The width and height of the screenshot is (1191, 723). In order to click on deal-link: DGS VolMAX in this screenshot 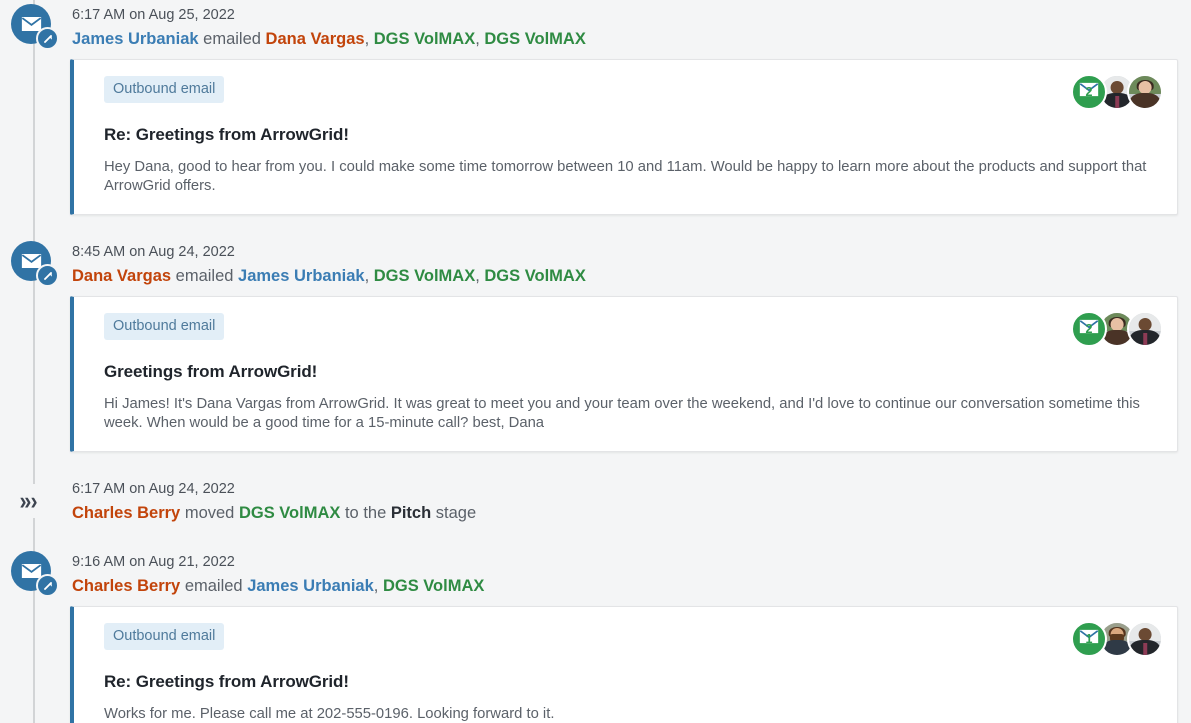, I will do `click(289, 513)`.